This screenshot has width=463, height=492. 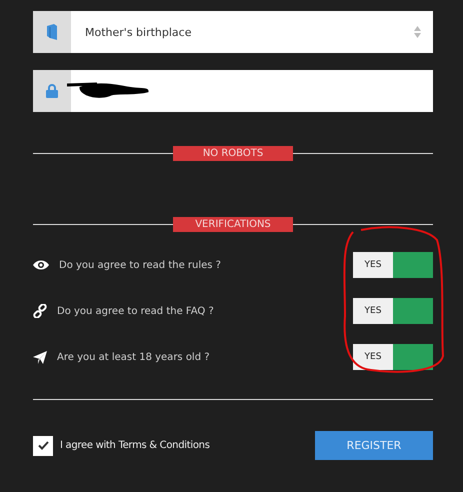 I want to click on terms-label: I agree with Terms & Conditions, so click(x=135, y=445).